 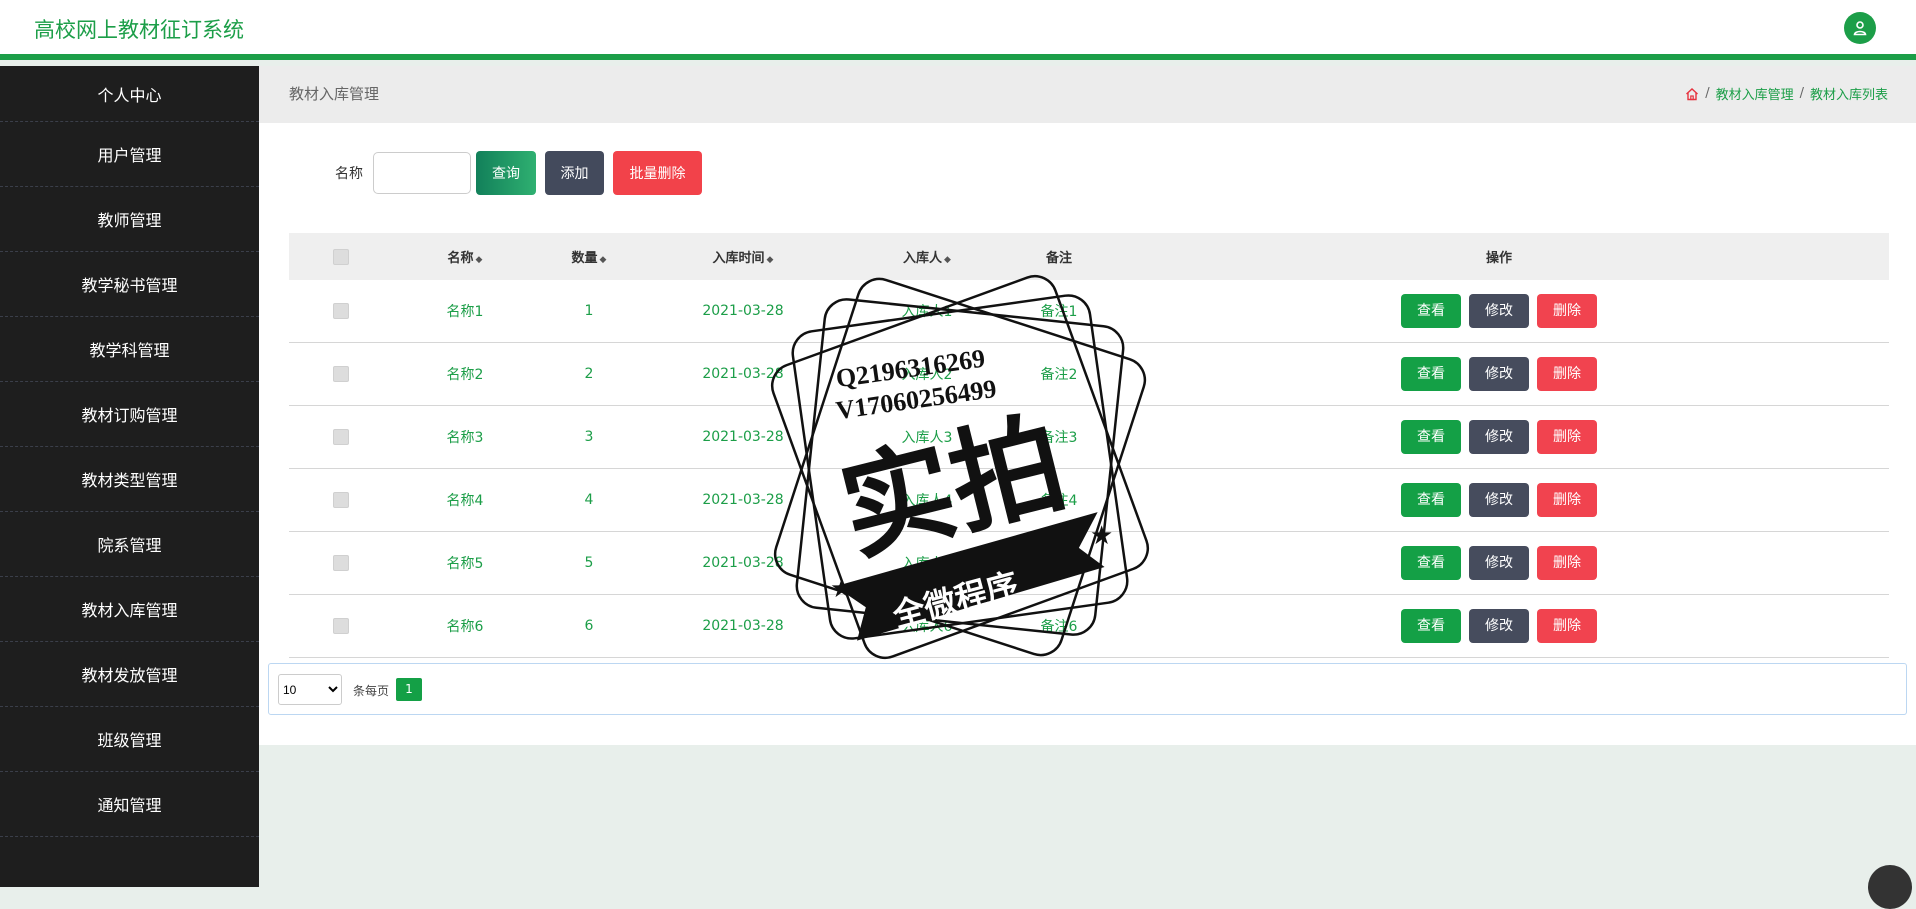 I want to click on sidebar-item-label: 教师管理, so click(x=129, y=220).